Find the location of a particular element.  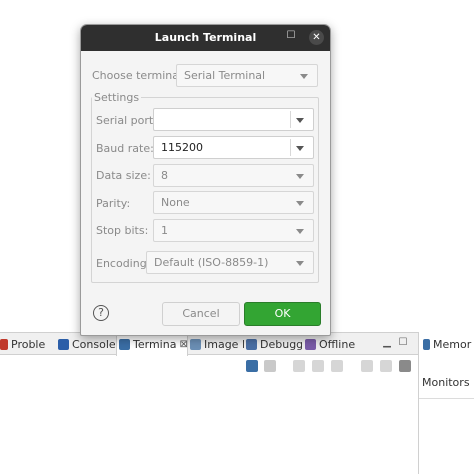

select-all-icon is located at coordinates (386, 366).